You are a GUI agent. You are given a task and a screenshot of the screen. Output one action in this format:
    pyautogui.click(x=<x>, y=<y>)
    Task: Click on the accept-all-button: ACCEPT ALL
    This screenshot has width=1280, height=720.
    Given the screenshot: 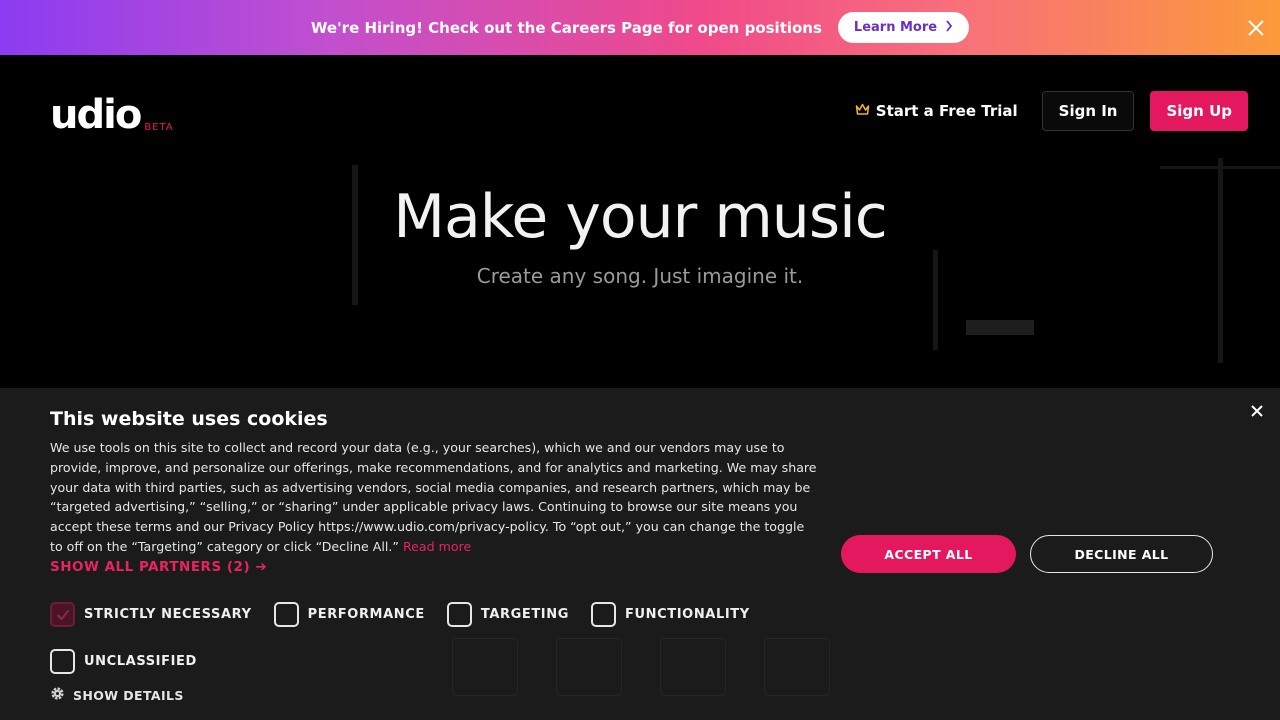 What is the action you would take?
    pyautogui.click(x=928, y=554)
    